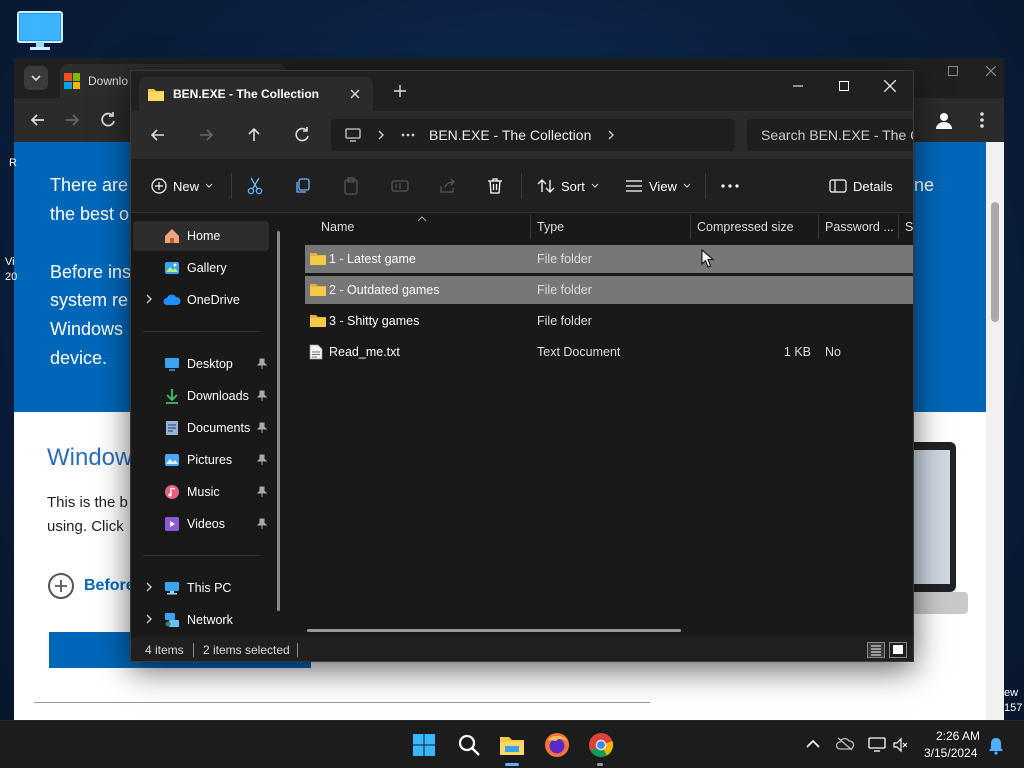 The image size is (1024, 768). What do you see at coordinates (172, 268) in the screenshot?
I see `gallery-icon` at bounding box center [172, 268].